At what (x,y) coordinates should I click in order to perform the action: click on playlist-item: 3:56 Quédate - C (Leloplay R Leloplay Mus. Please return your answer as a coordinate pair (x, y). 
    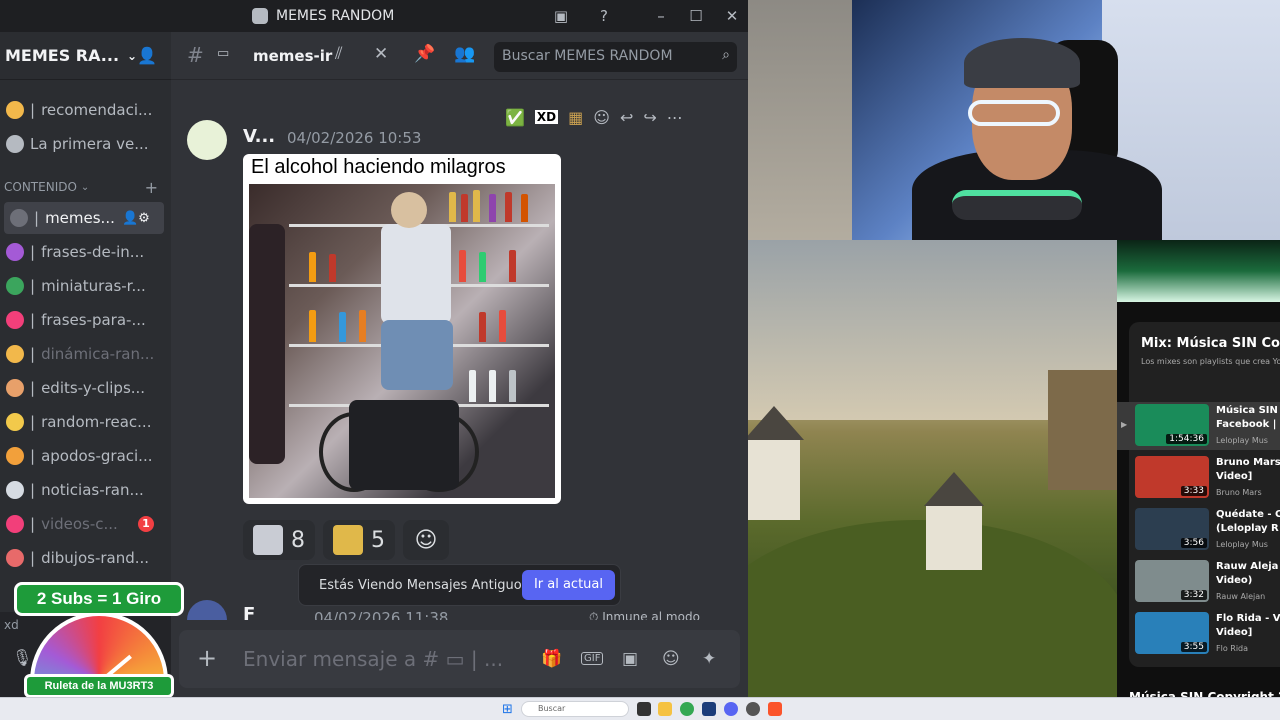
    Looking at the image, I should click on (1204, 530).